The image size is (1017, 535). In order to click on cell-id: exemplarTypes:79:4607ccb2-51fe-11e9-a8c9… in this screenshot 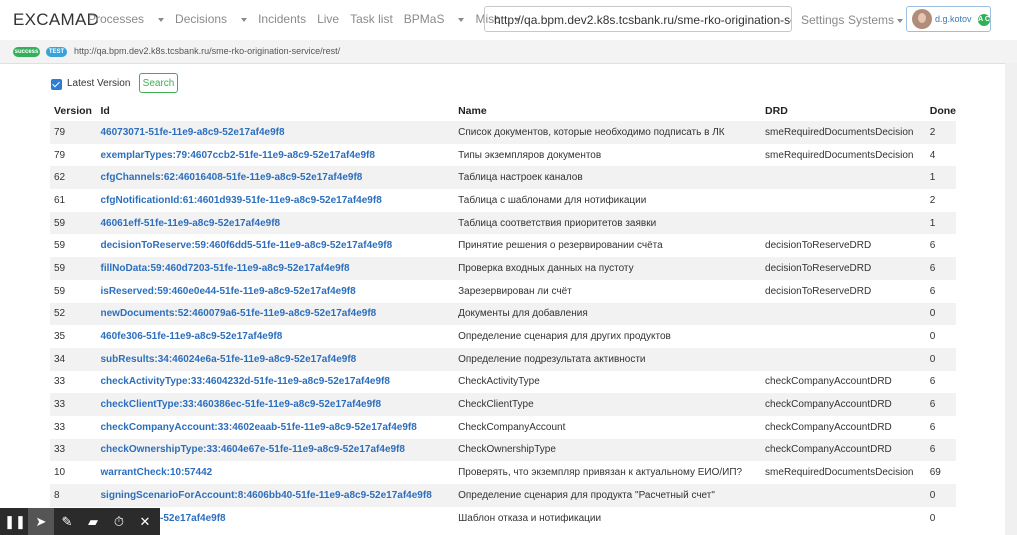, I will do `click(276, 155)`.